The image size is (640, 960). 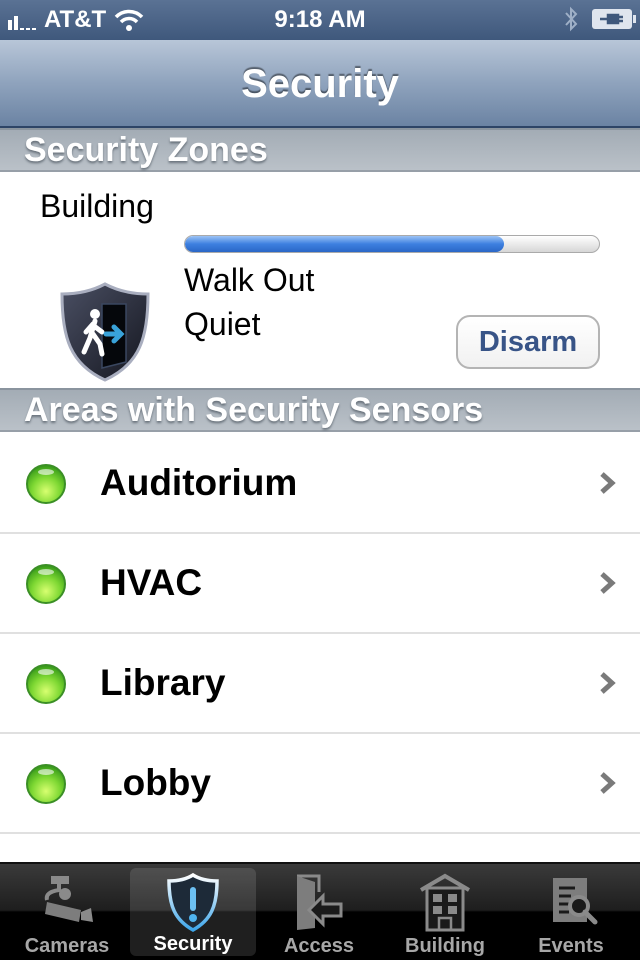 I want to click on area-row-hvac: HVAC, so click(x=320, y=584).